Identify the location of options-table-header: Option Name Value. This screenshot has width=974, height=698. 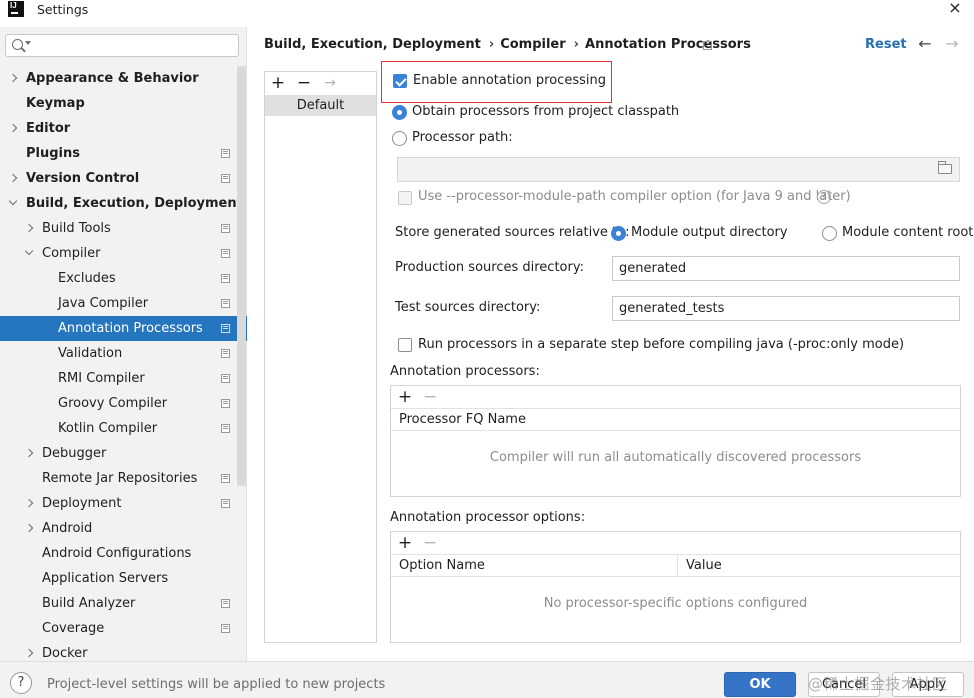
(675, 566).